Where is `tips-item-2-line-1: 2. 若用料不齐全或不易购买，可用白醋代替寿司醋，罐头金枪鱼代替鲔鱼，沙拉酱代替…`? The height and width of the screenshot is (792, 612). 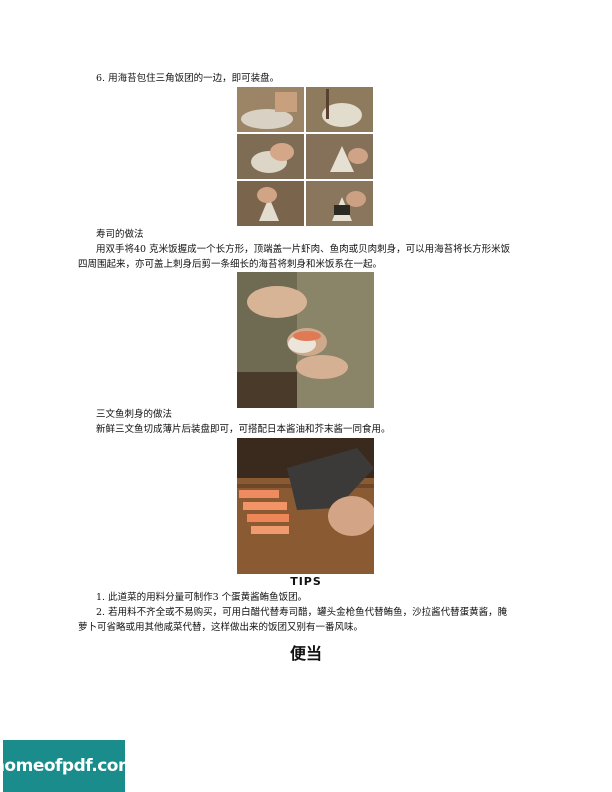 tips-item-2-line-1: 2. 若用料不齐全或不易购买，可用白醋代替寿司醋，罐头金枪鱼代替鲔鱼，沙拉酱代替… is located at coordinates (302, 612).